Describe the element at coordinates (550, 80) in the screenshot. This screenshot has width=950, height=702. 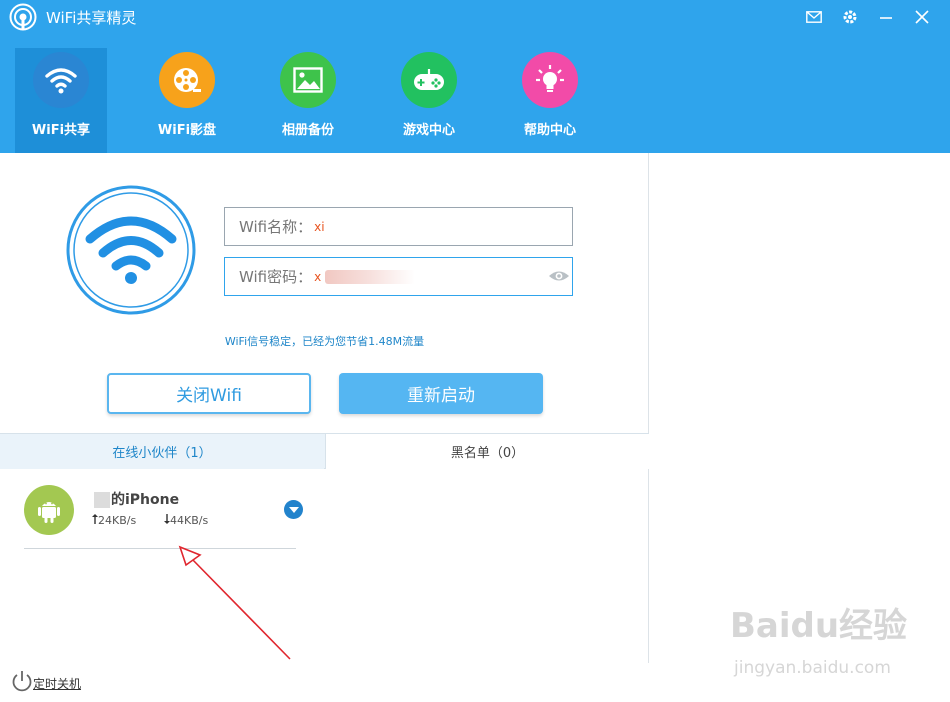
I see `lightbulb-icon` at that location.